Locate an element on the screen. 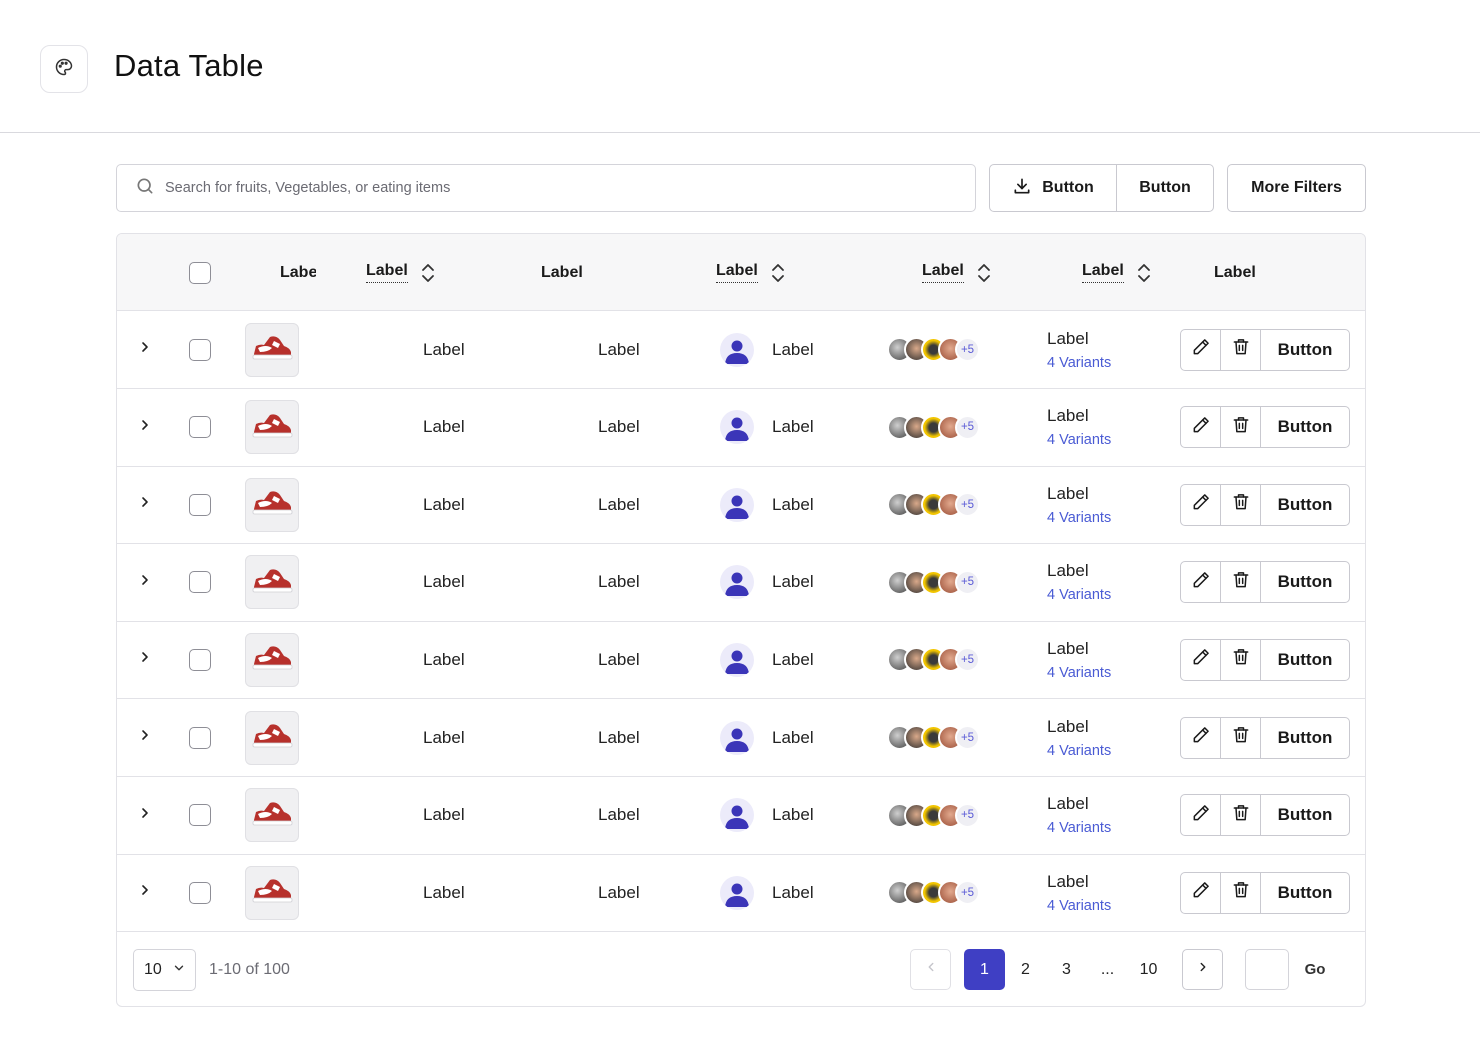 The image size is (1480, 1040). row-label-1: Label is located at coordinates (444, 427).